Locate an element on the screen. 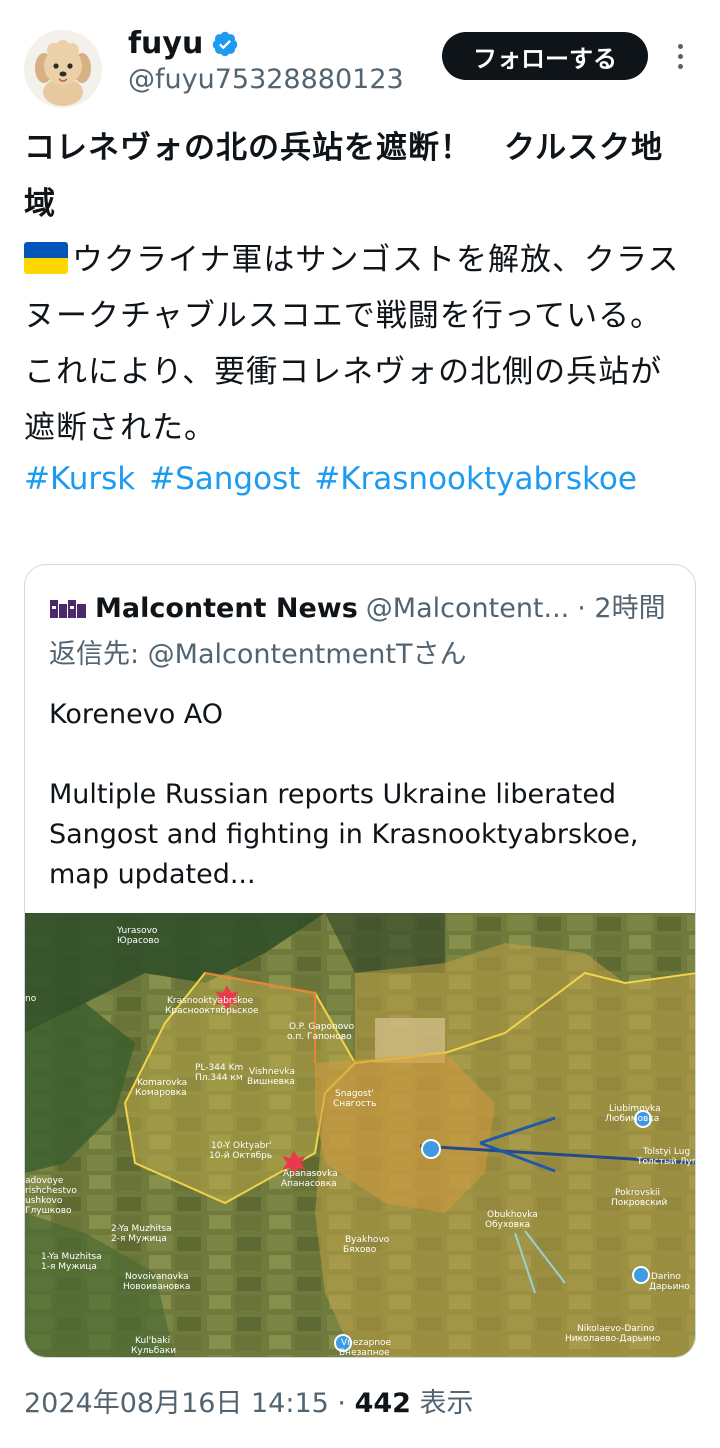  tweet-paragraph-1: ウクライナ軍はサンゴストを解放、クラスヌークチャブルスコエで戦闘を行っている。 is located at coordinates (359, 288).